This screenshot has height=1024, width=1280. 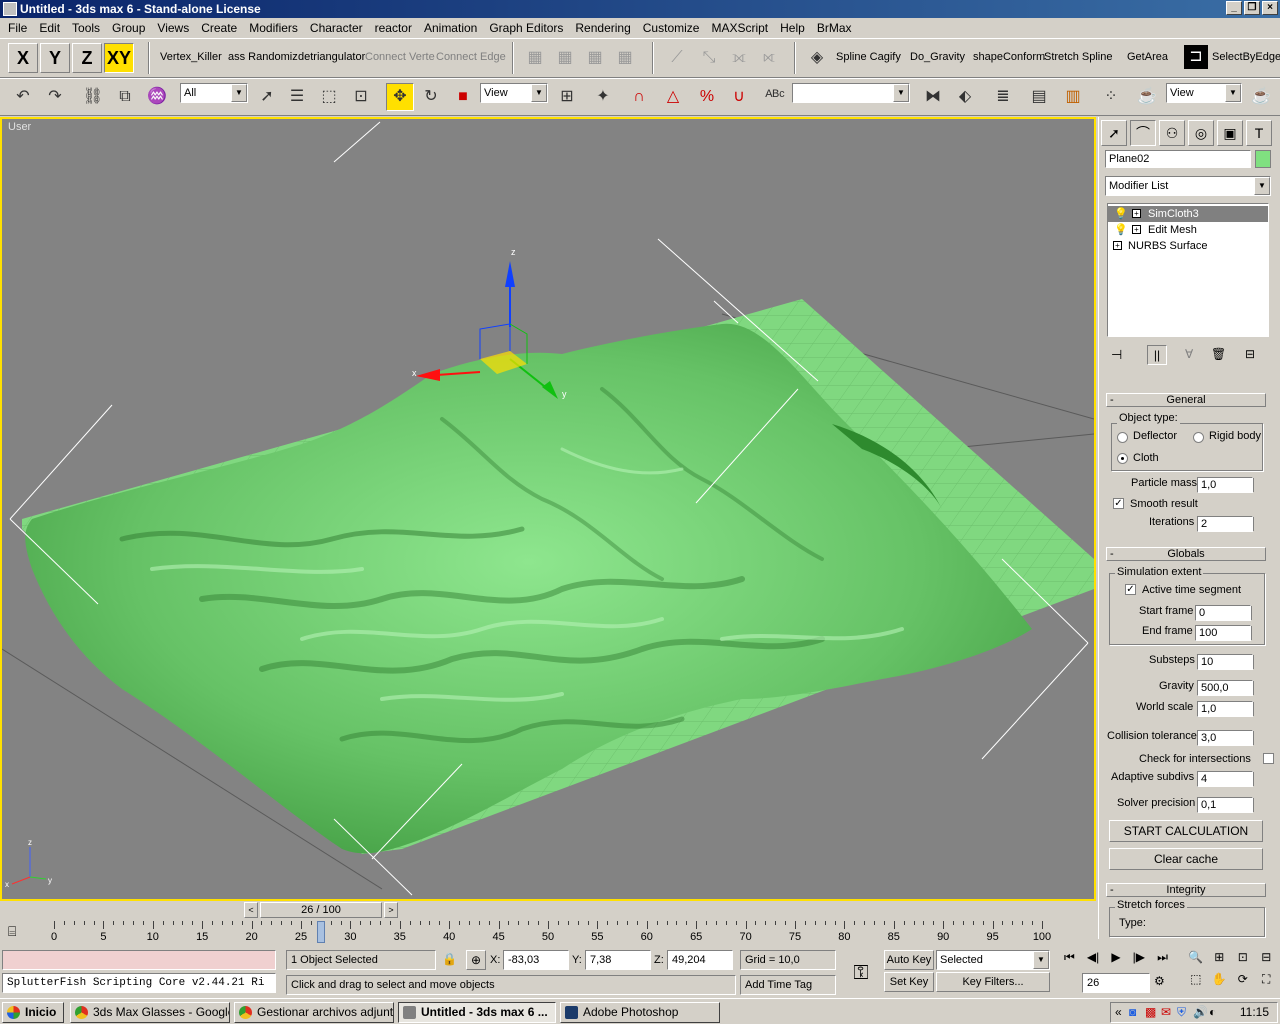 I want to click on select-object-icon: ➚, so click(x=267, y=97).